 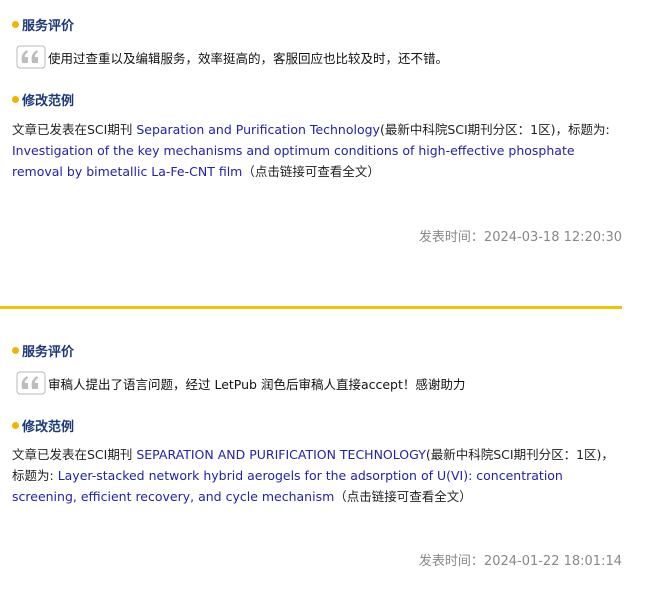 I want to click on review-text: 审稿人提出了语言问题，经过 LetPub 润色后审稿人直接accept！感谢助力, so click(x=257, y=384).